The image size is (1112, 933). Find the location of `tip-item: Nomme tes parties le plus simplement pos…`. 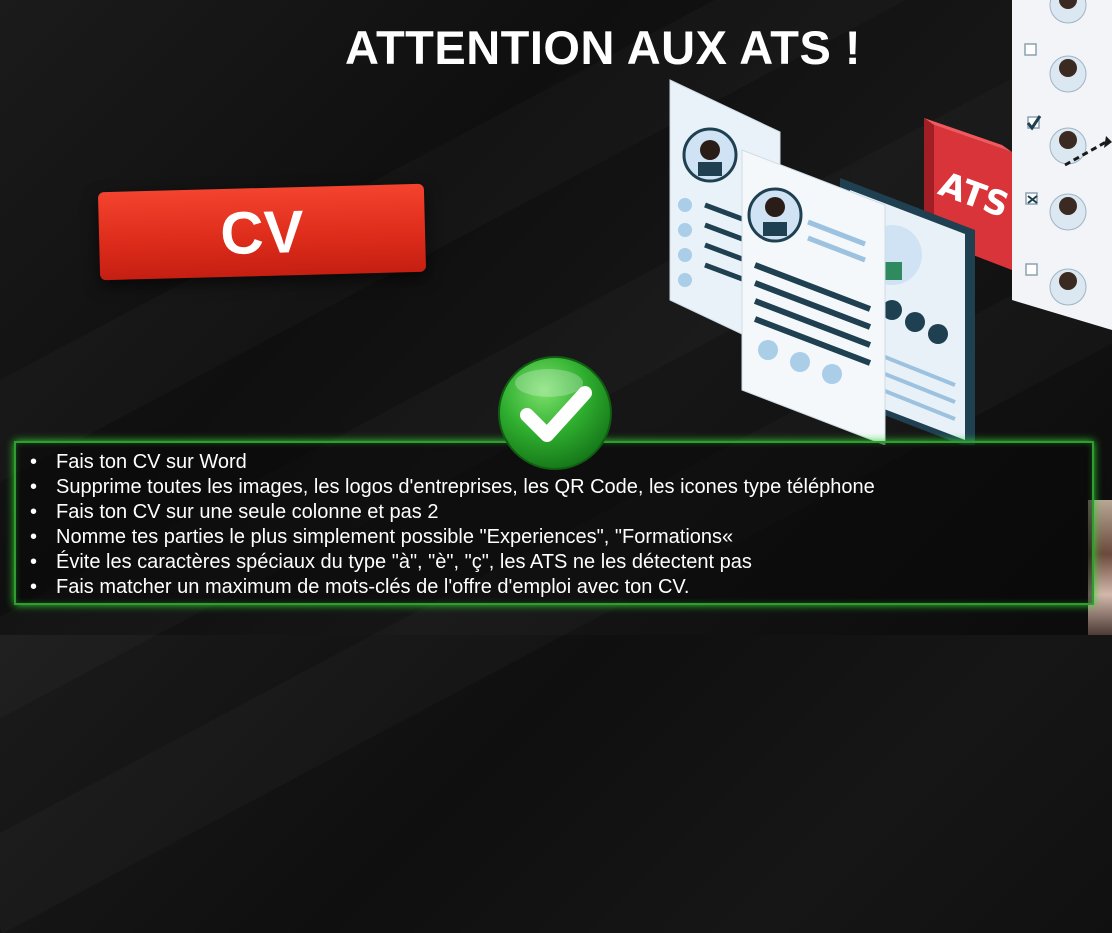

tip-item: Nomme tes parties le plus simplement pos… is located at coordinates (561, 537).